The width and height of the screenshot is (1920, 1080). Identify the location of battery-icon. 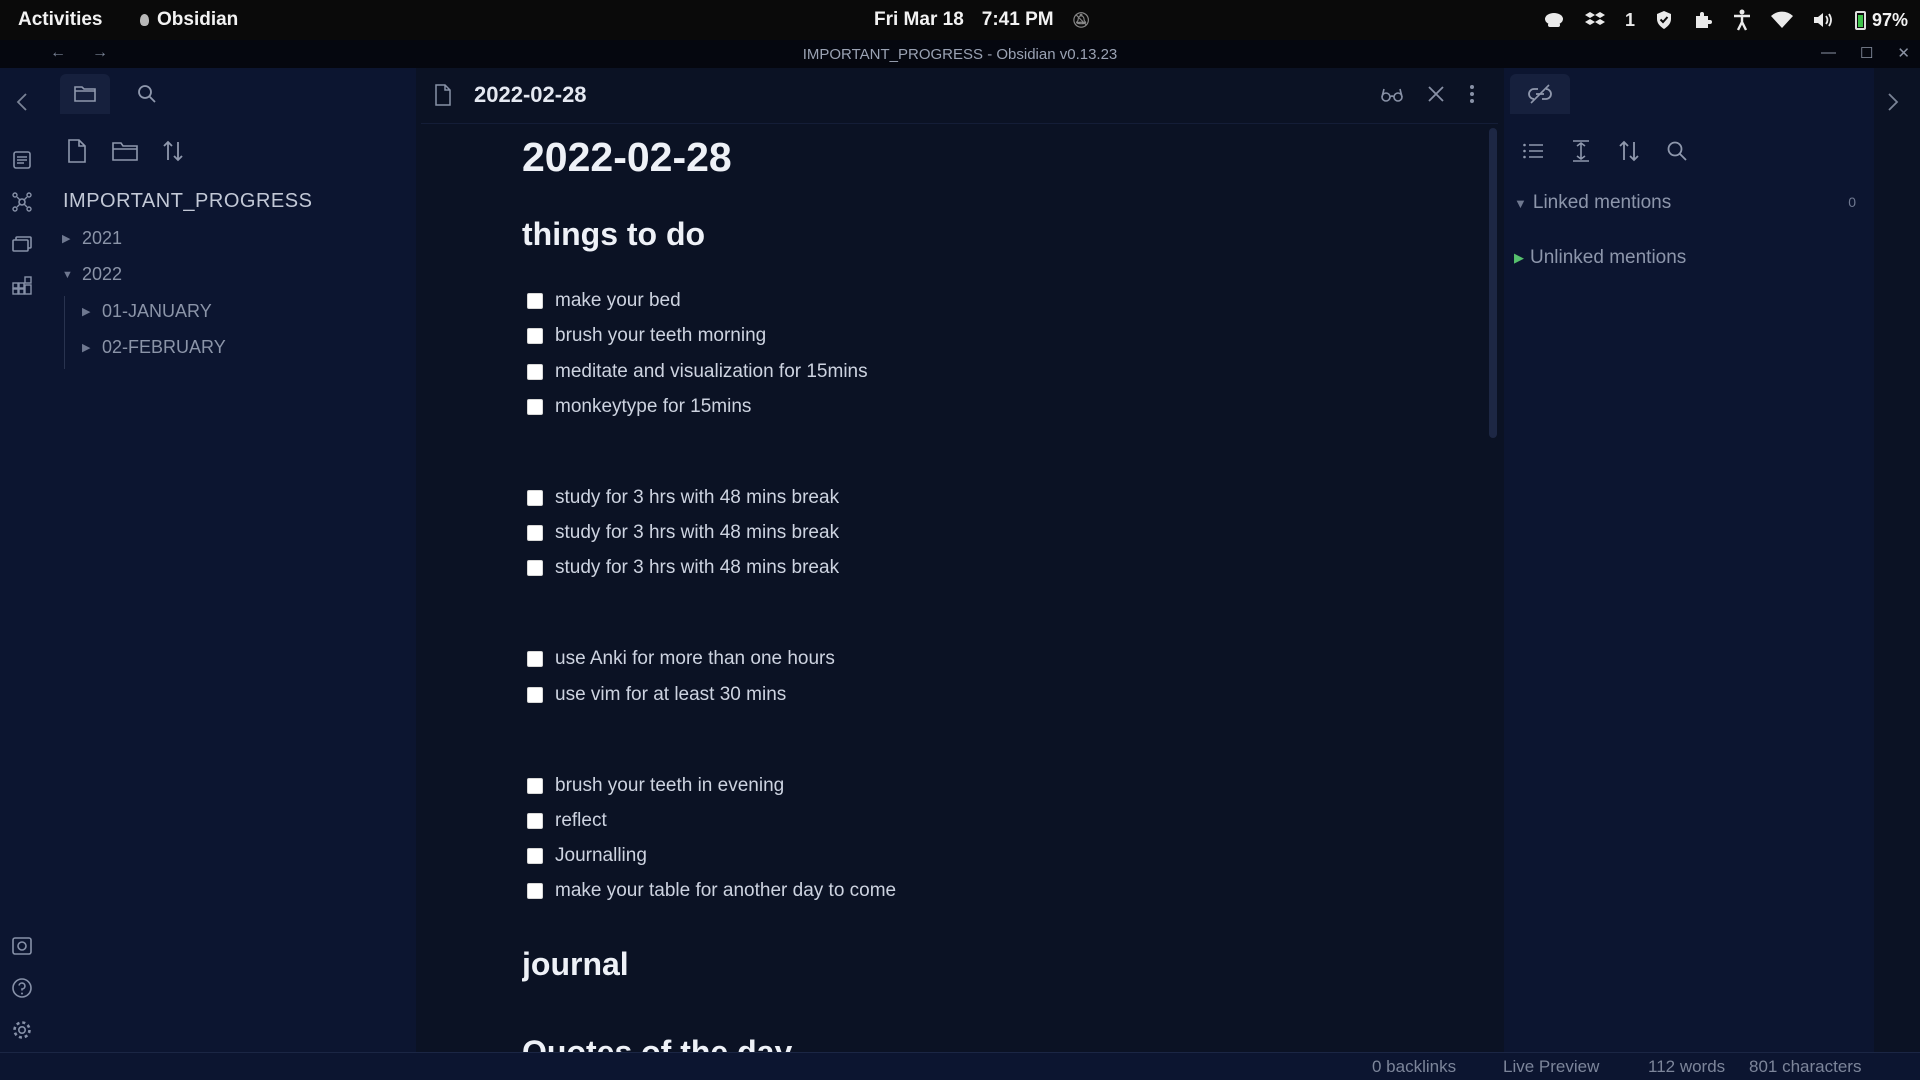
(1860, 20).